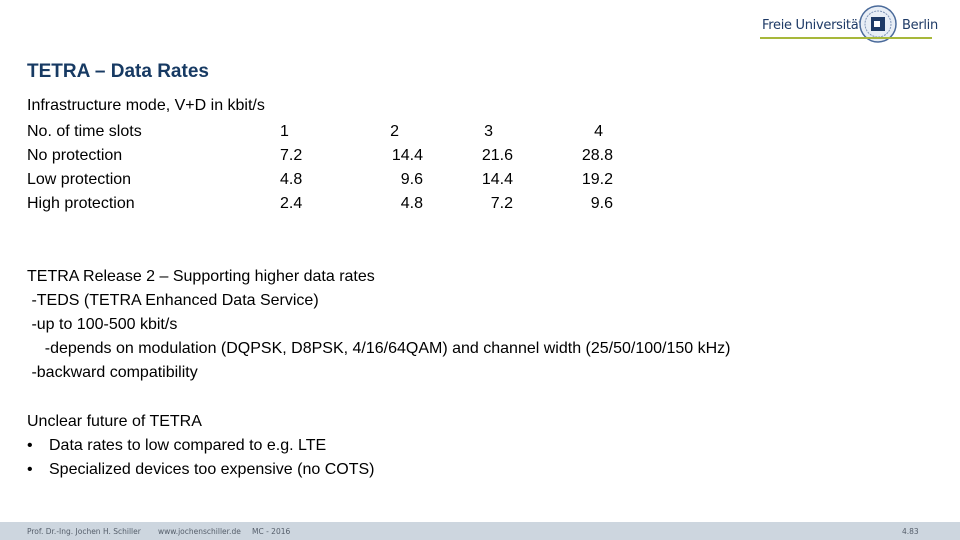 The height and width of the screenshot is (540, 960). What do you see at coordinates (846, 38) in the screenshot?
I see `logo-underline` at bounding box center [846, 38].